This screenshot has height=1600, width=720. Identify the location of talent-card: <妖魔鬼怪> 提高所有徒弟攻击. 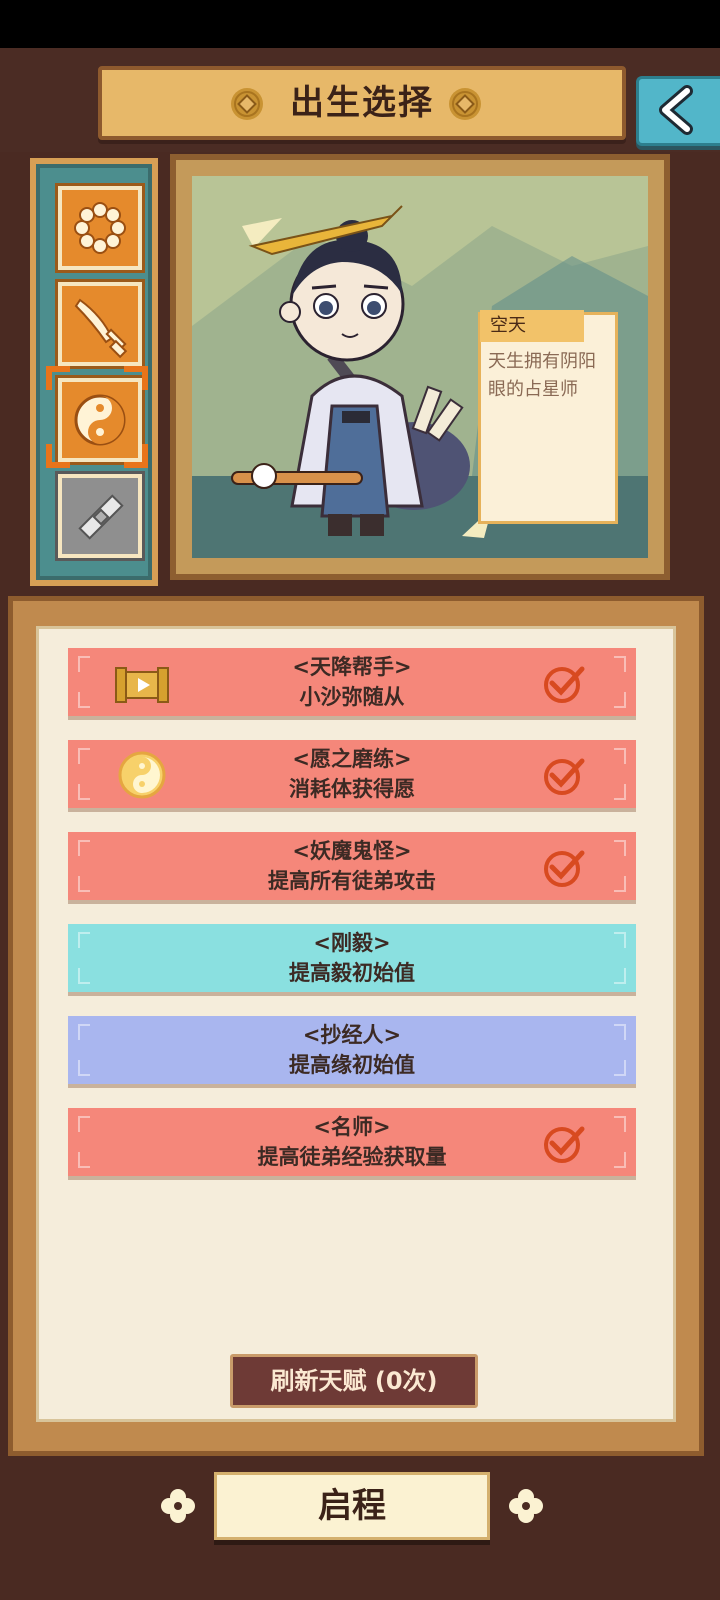
(352, 866).